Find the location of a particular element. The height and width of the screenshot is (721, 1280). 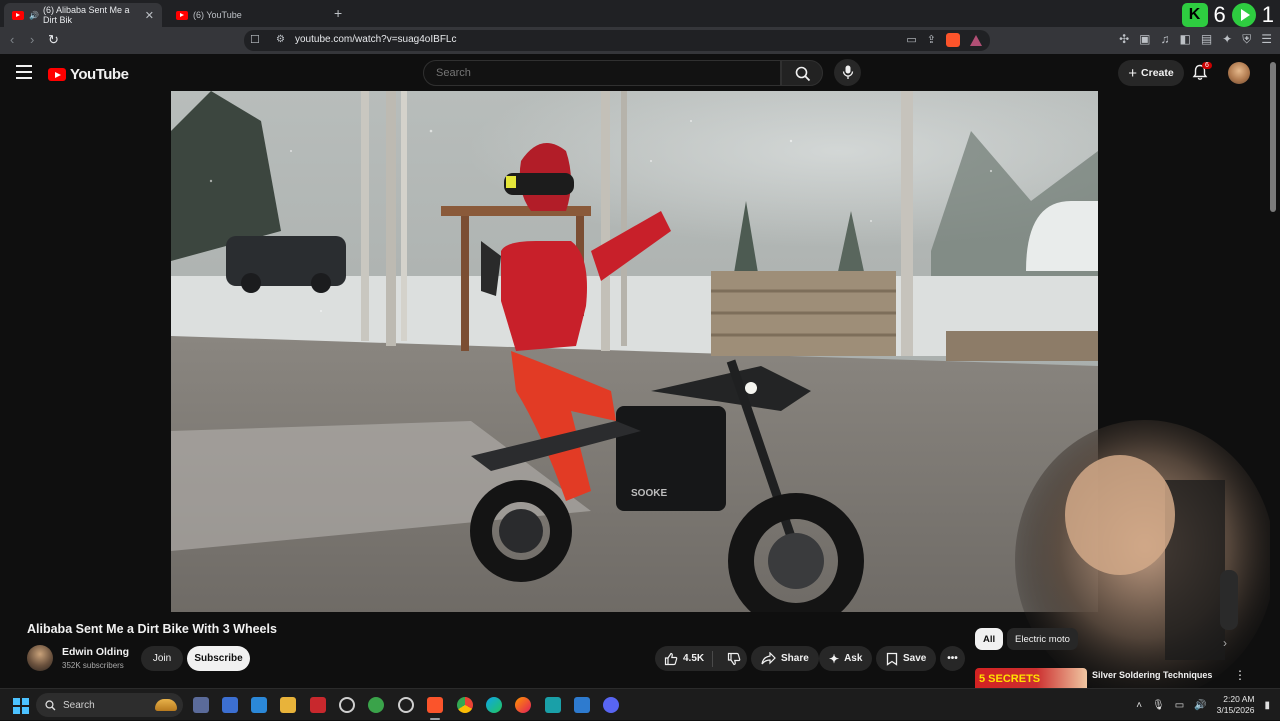

recommendation-thumbnail: 5 SECRETS is located at coordinates (1031, 679).